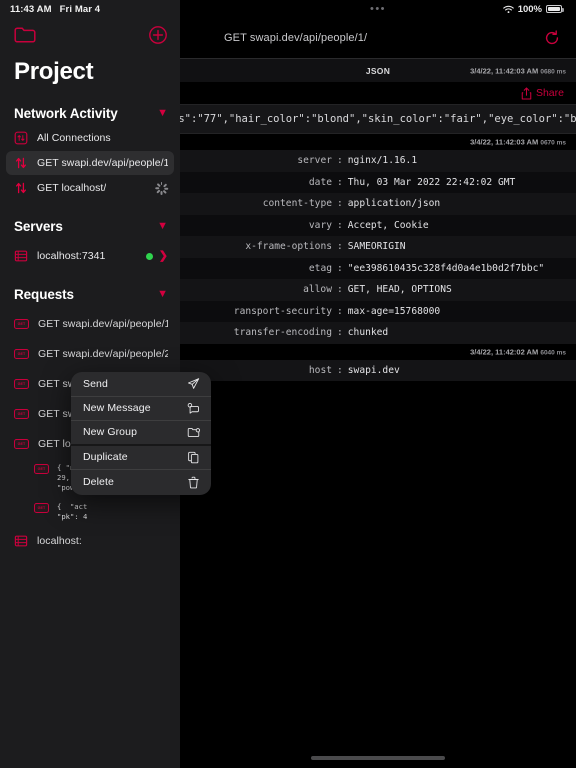 Image resolution: width=576 pixels, height=768 pixels. What do you see at coordinates (25, 35) in the screenshot?
I see `folder-icon` at bounding box center [25, 35].